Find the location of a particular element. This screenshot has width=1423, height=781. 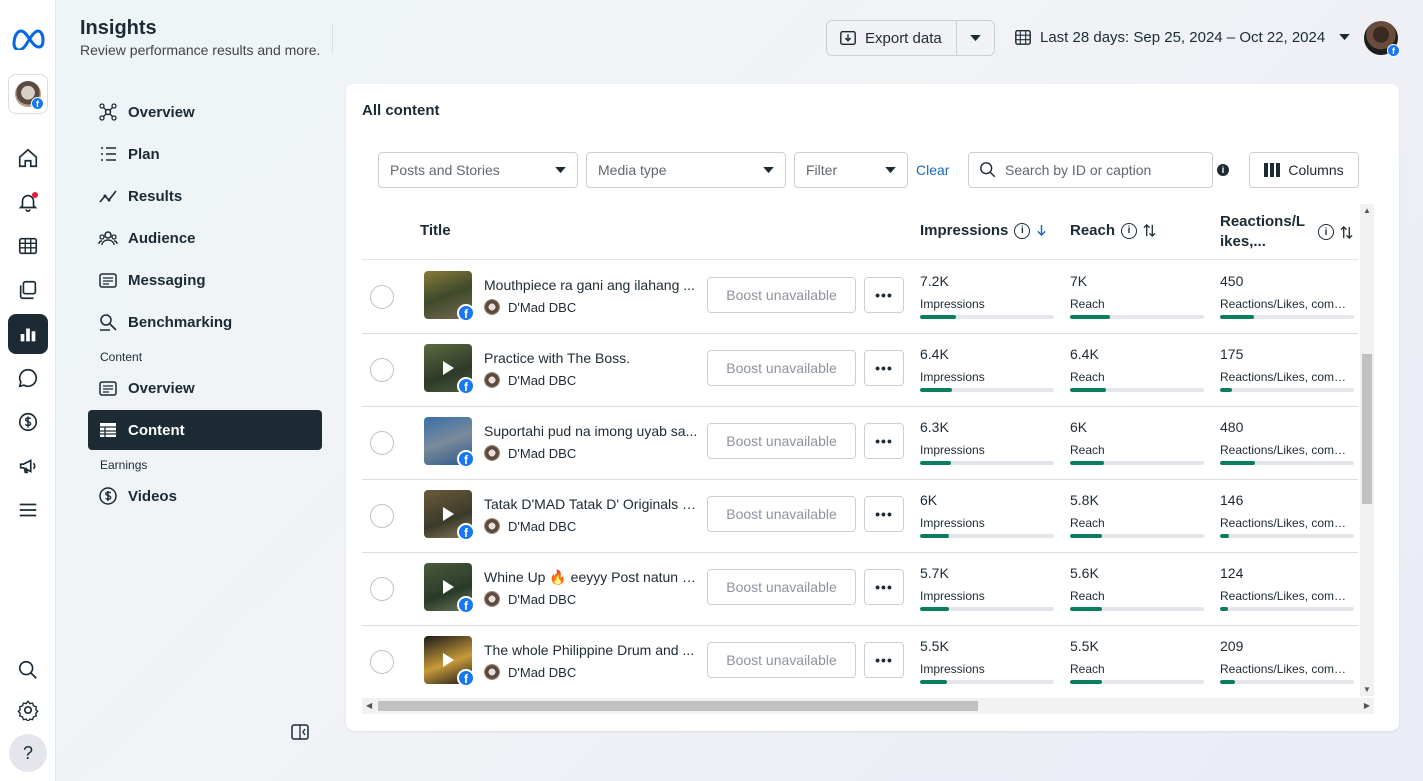

column-header-label: Title is located at coordinates (435, 230).